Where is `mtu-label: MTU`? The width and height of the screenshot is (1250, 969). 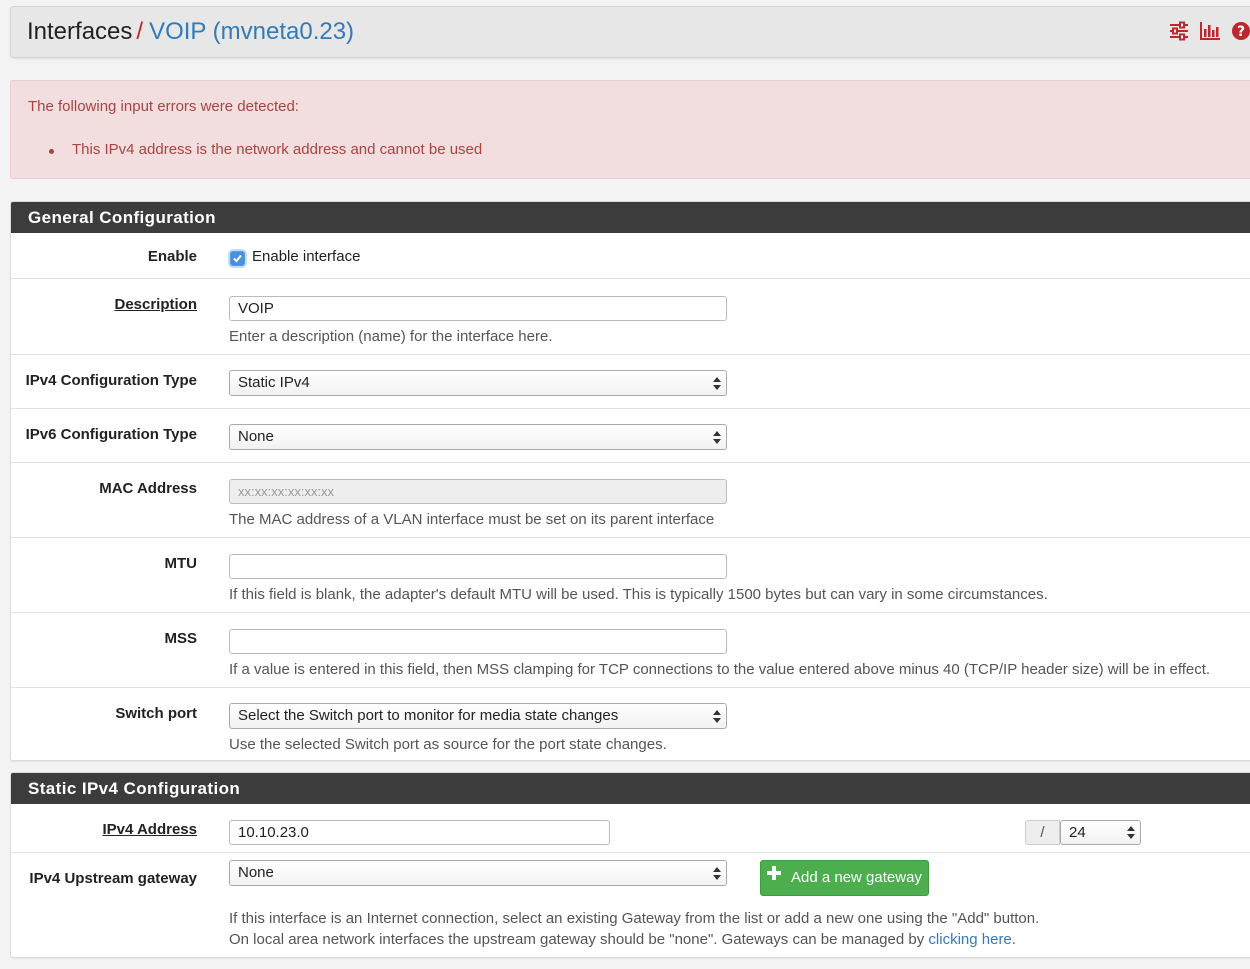 mtu-label: MTU is located at coordinates (181, 563).